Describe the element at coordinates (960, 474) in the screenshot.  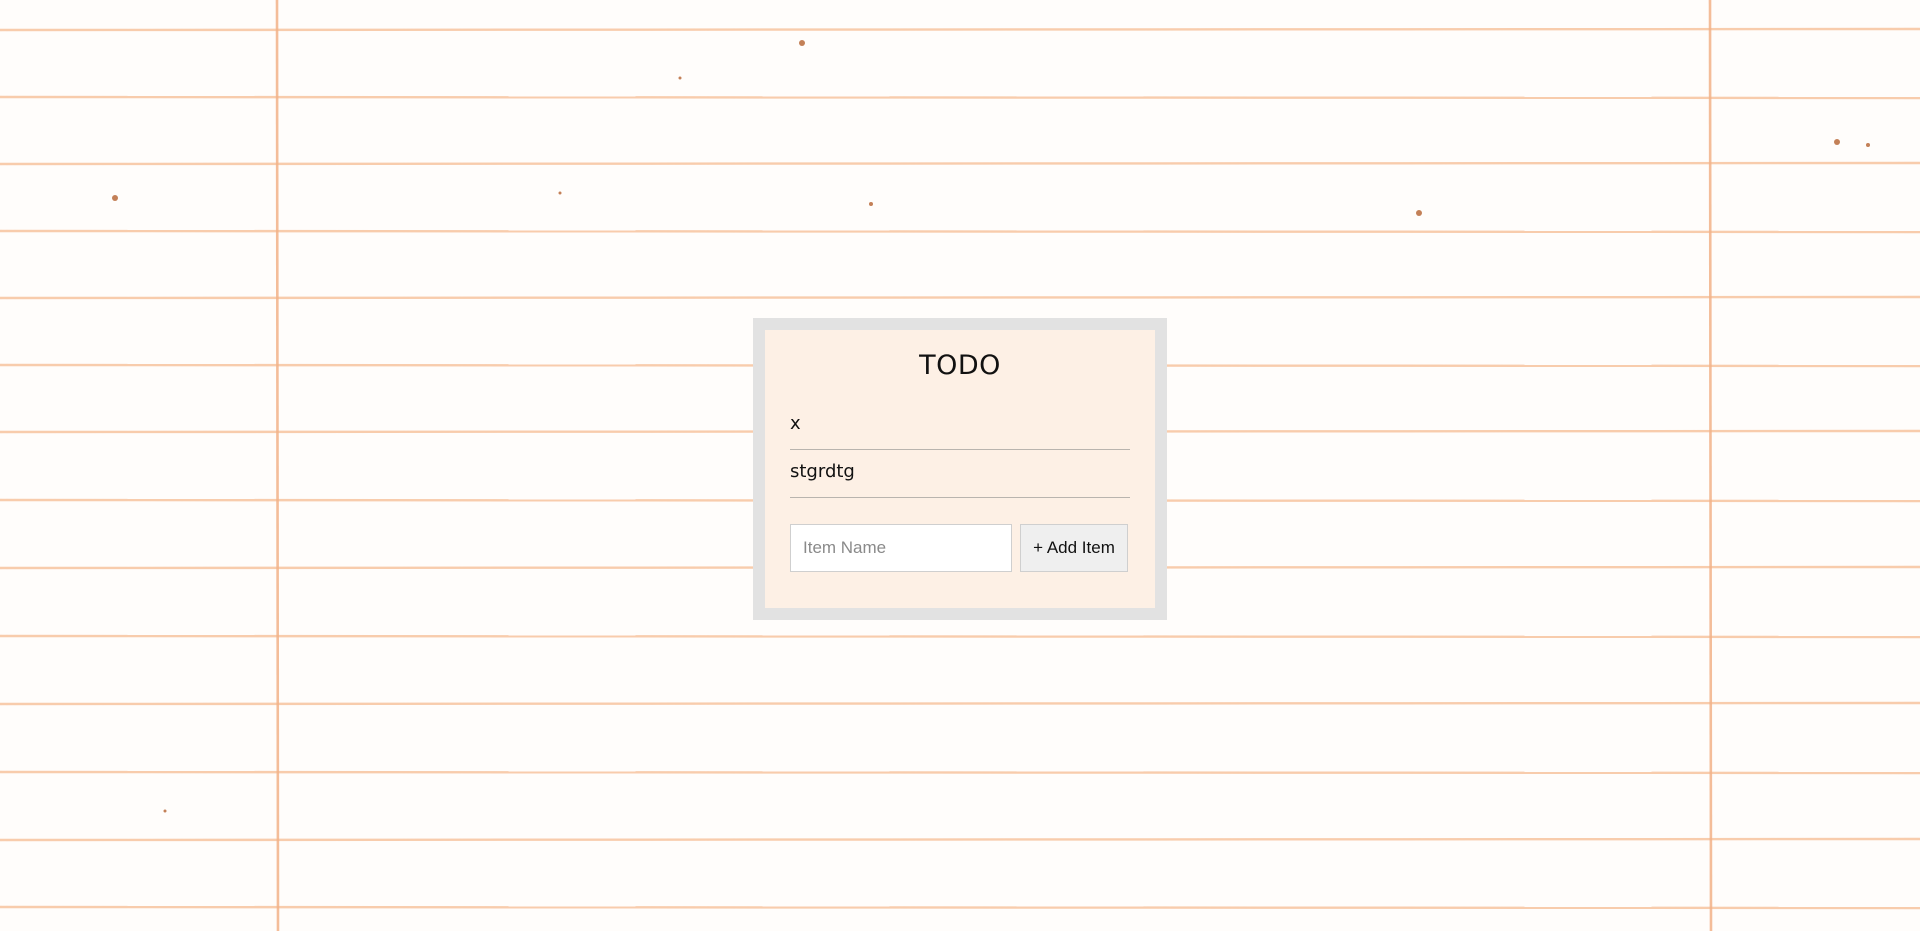
I see `list-item: stgrdtg` at that location.